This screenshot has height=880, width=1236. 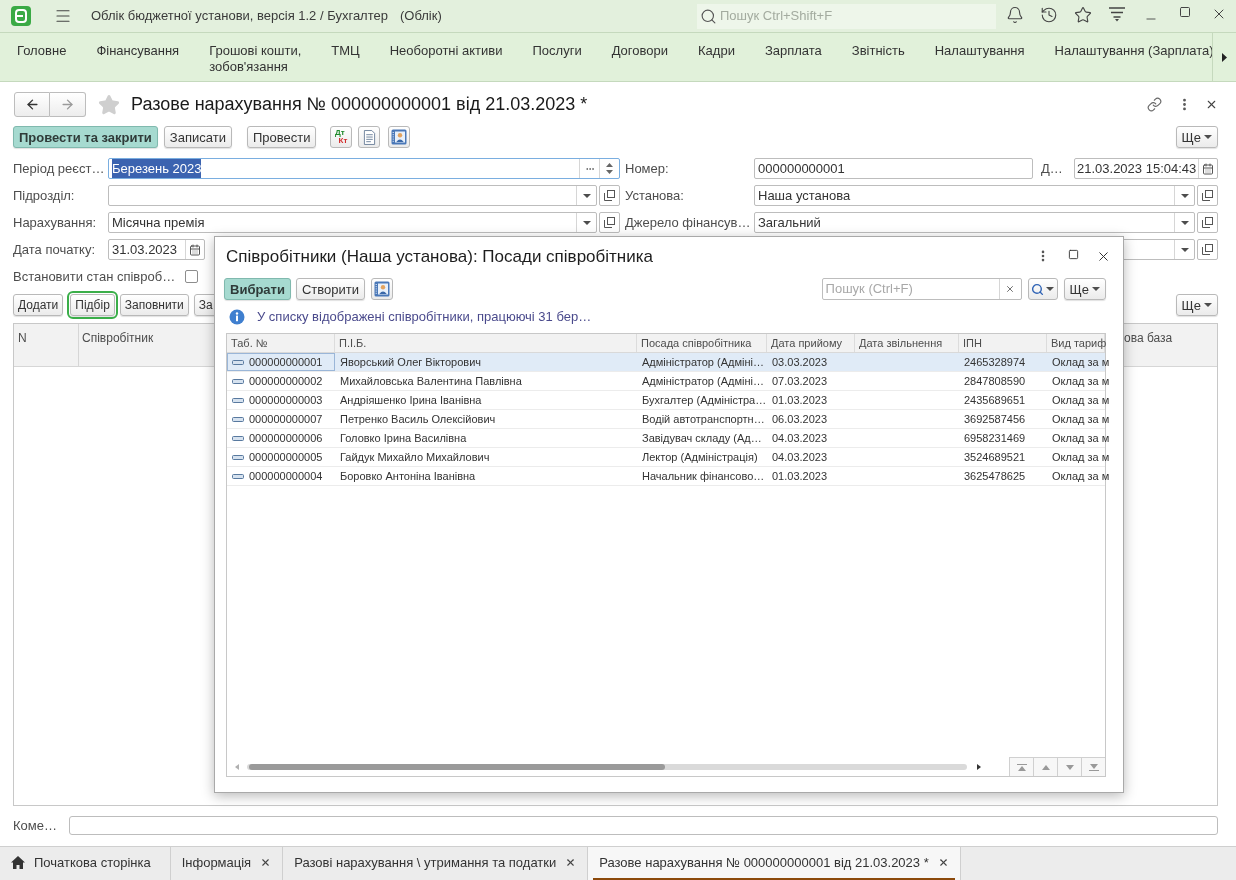 I want to click on dropdown-field: Місячна премія, so click(x=352, y=222).